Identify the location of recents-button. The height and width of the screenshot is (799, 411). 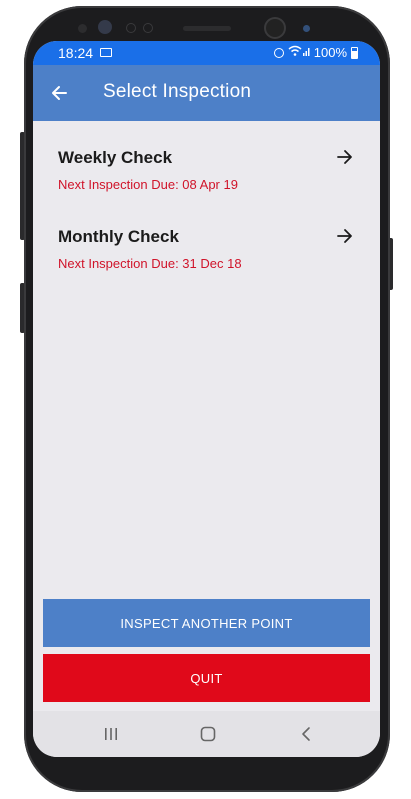
(111, 734).